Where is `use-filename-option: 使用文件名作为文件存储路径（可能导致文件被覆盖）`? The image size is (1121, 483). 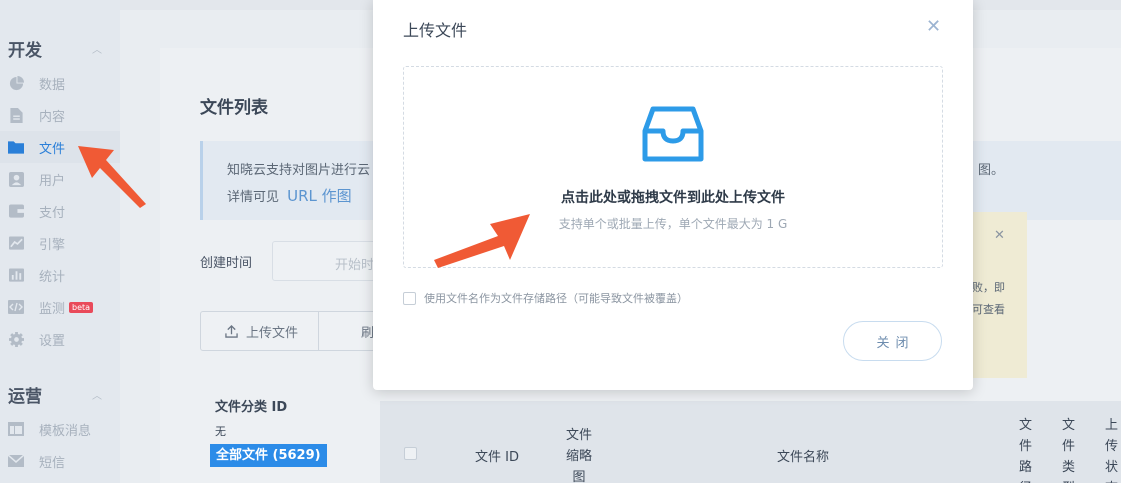
use-filename-option: 使用文件名作为文件存储路径（可能导致文件被覆盖） is located at coordinates (545, 298).